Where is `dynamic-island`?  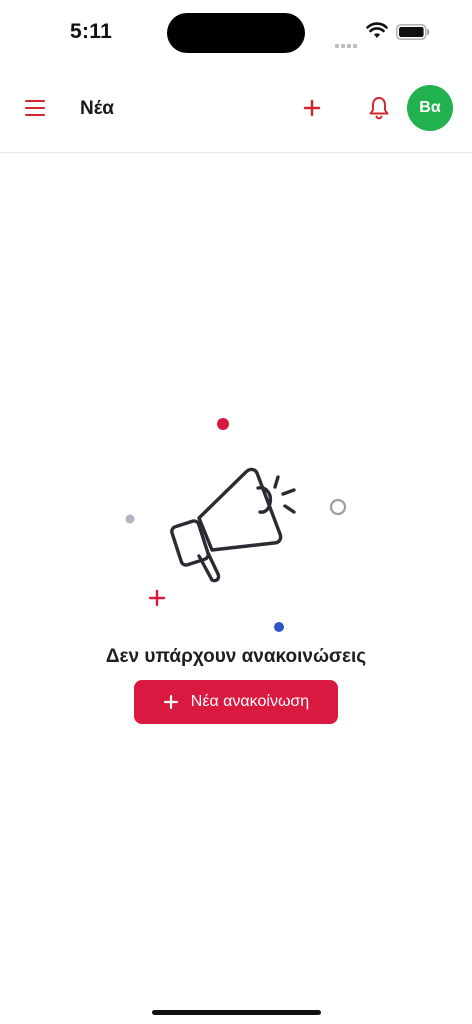 dynamic-island is located at coordinates (236, 33).